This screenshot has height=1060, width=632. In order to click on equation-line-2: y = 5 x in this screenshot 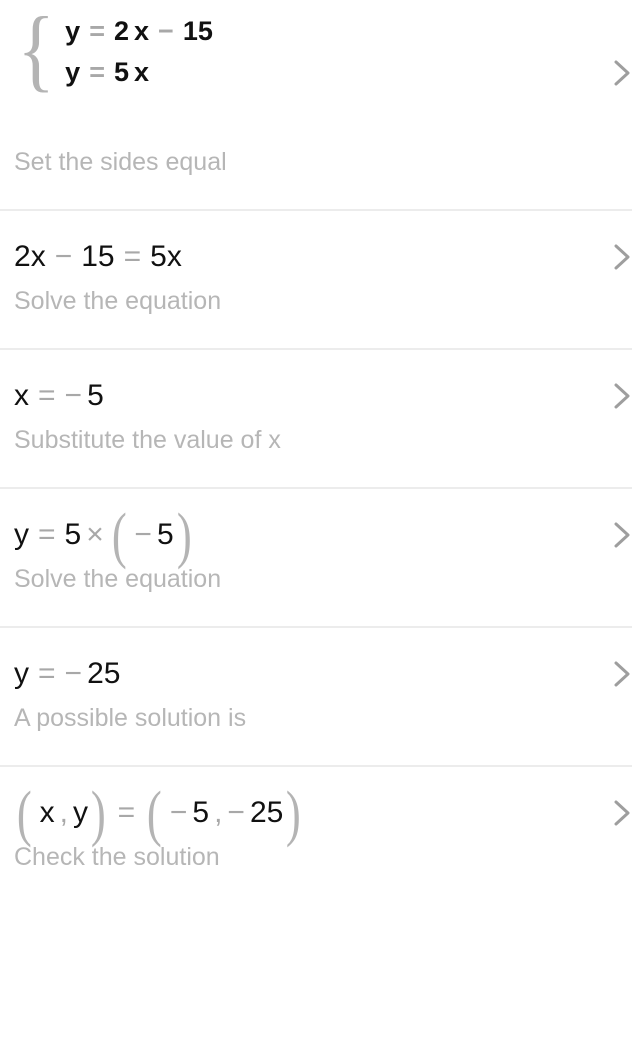, I will do `click(139, 71)`.